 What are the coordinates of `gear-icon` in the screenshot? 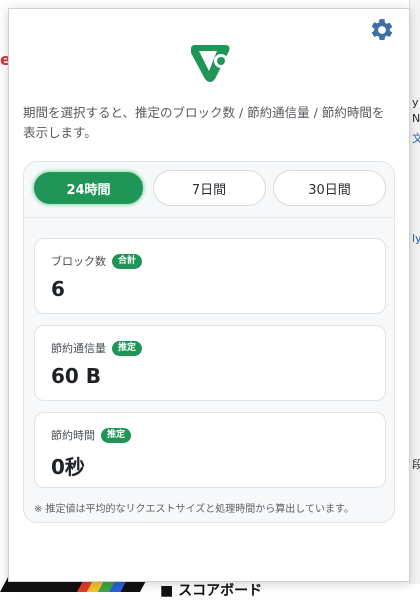 It's located at (382, 30).